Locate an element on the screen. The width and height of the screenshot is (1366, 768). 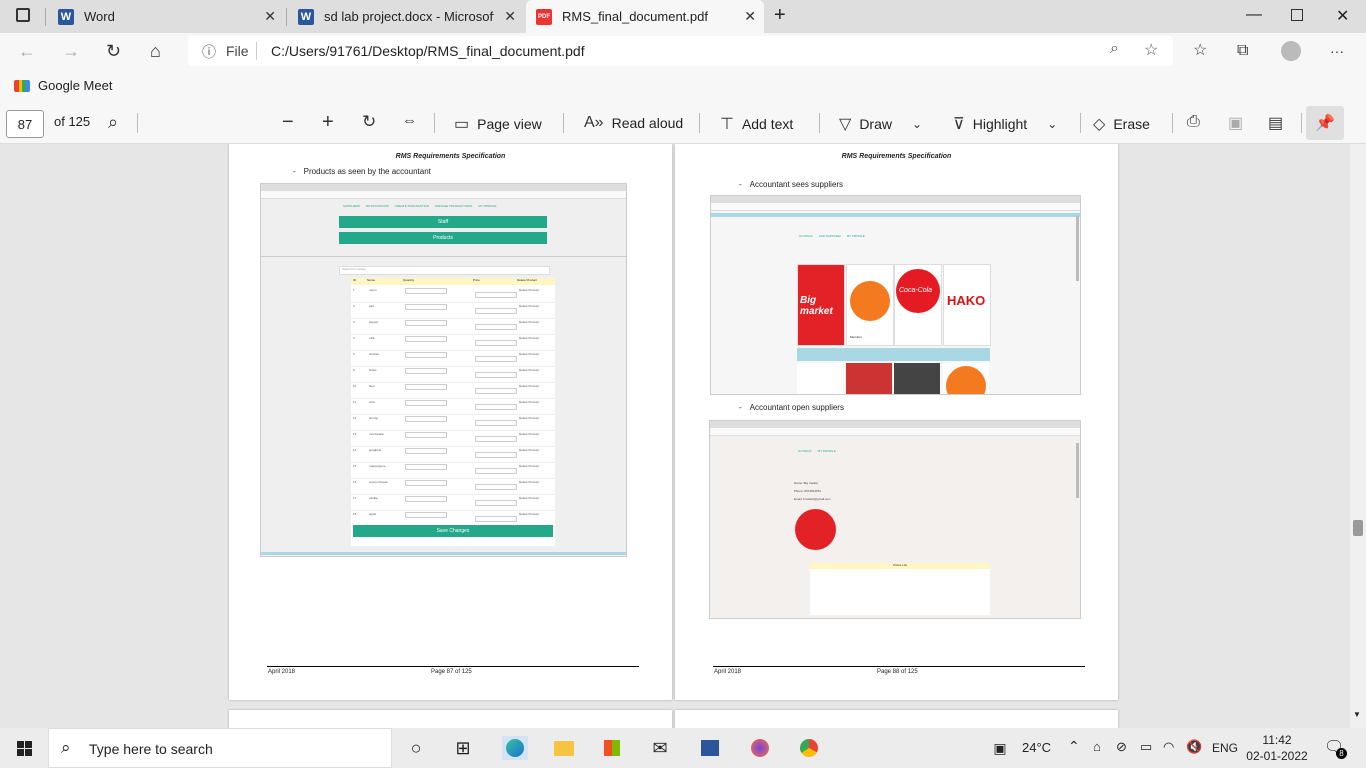
store-icon is located at coordinates (612, 748).